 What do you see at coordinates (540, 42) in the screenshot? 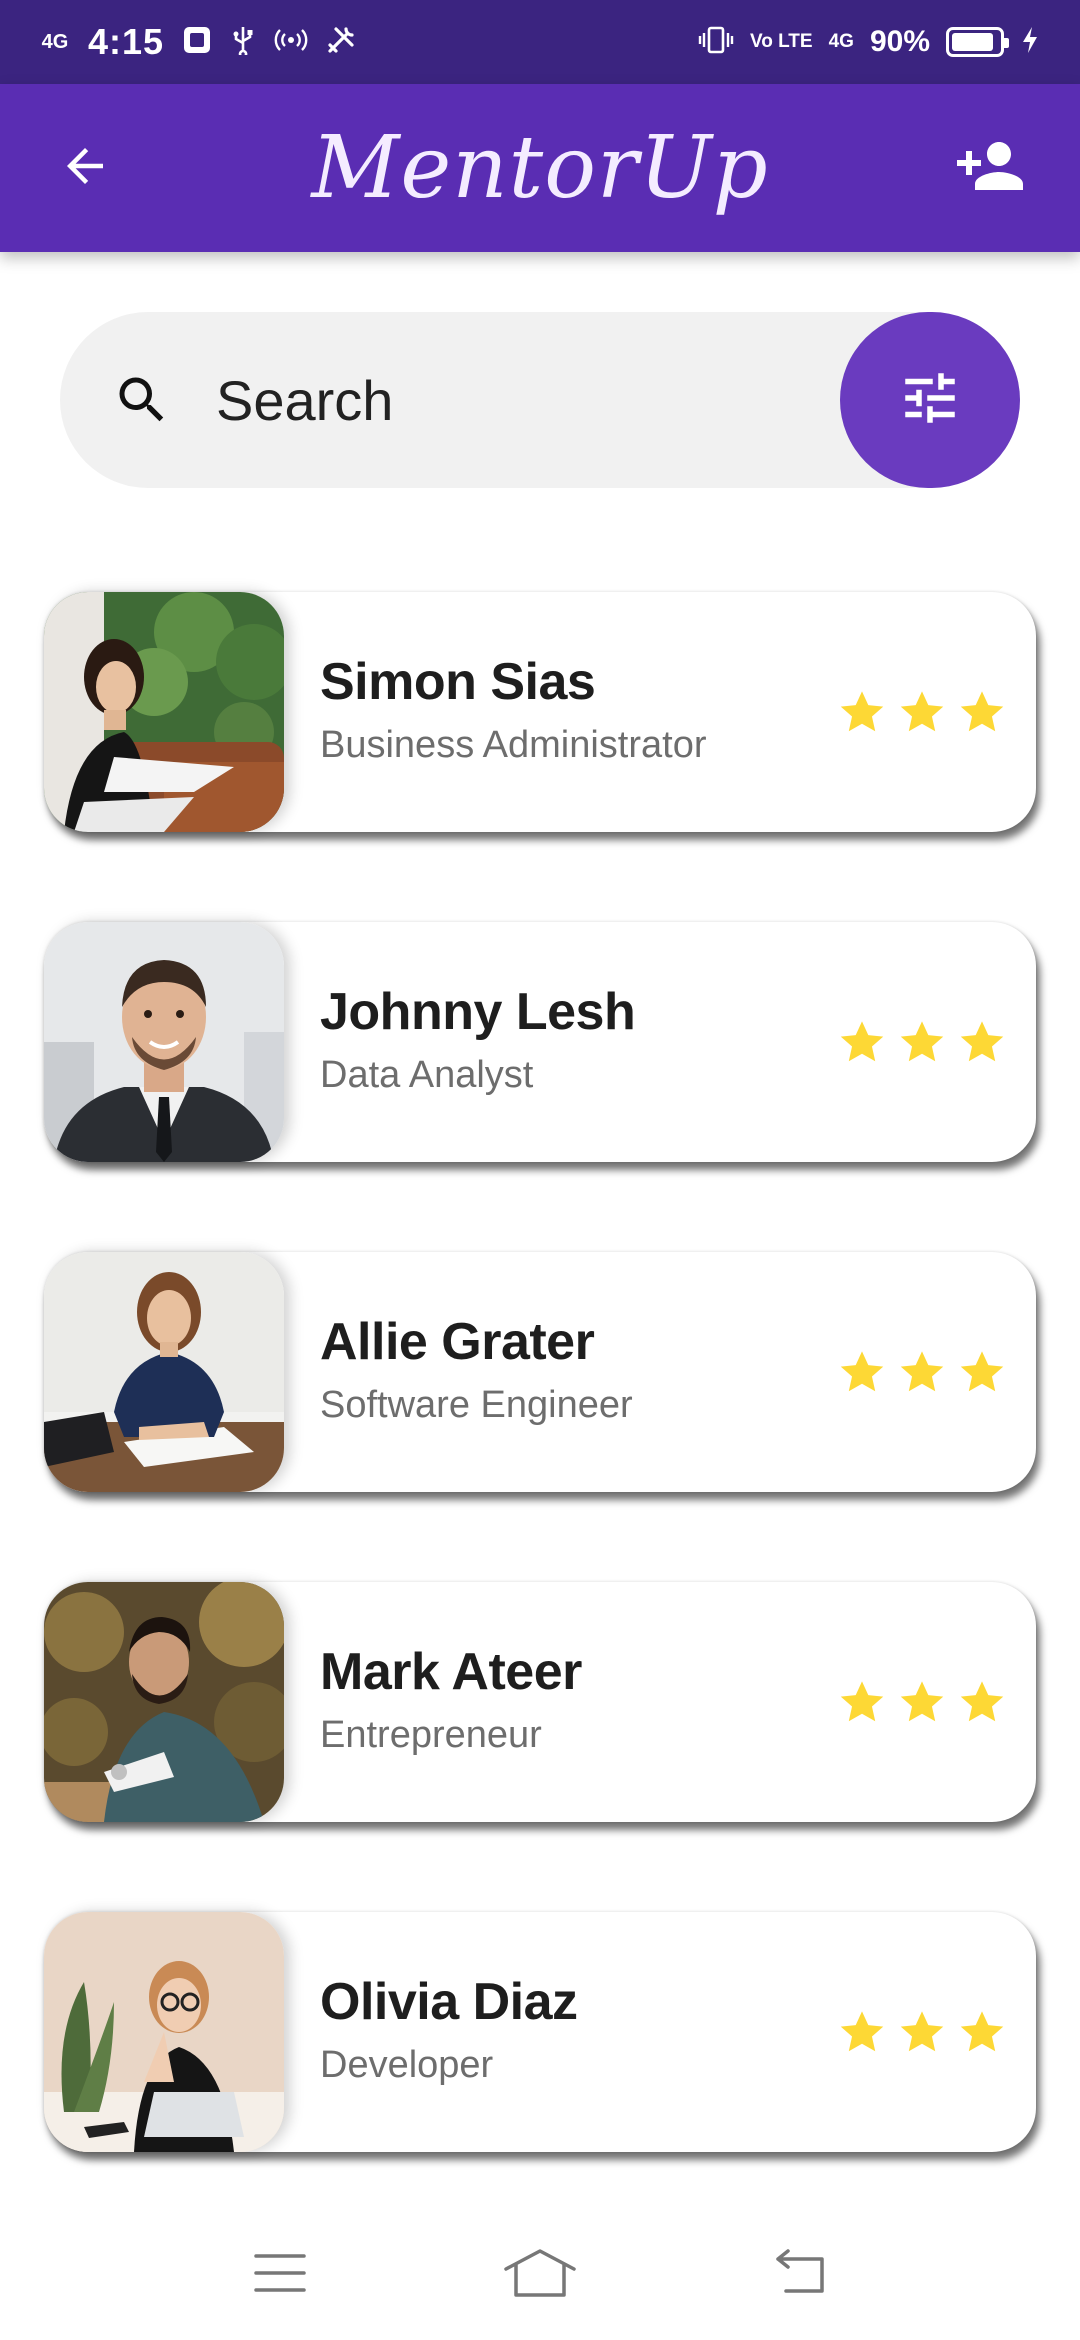
I see `status-bar: 4G 4:15 Vo LTE 4G 90%` at bounding box center [540, 42].